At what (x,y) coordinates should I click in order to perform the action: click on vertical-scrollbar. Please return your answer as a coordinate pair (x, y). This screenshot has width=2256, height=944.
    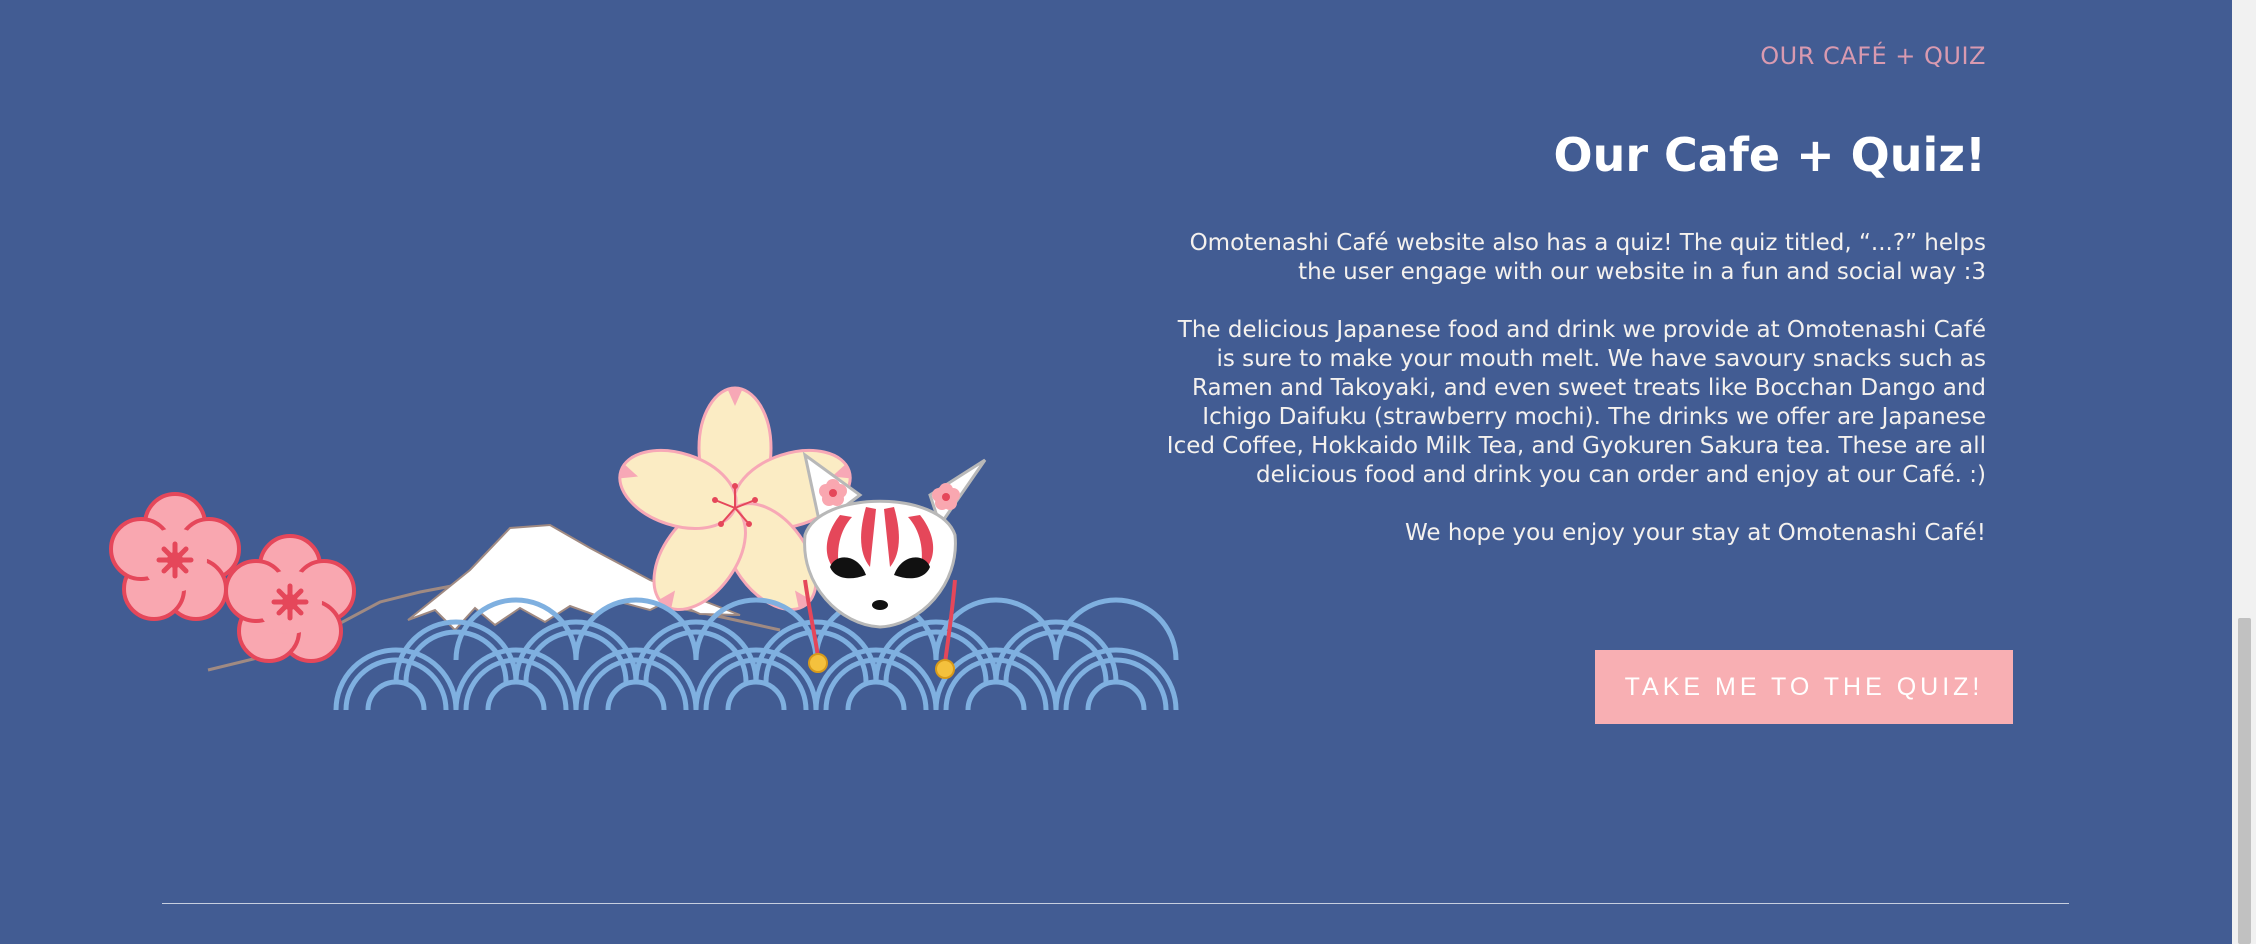
    Looking at the image, I should click on (2244, 472).